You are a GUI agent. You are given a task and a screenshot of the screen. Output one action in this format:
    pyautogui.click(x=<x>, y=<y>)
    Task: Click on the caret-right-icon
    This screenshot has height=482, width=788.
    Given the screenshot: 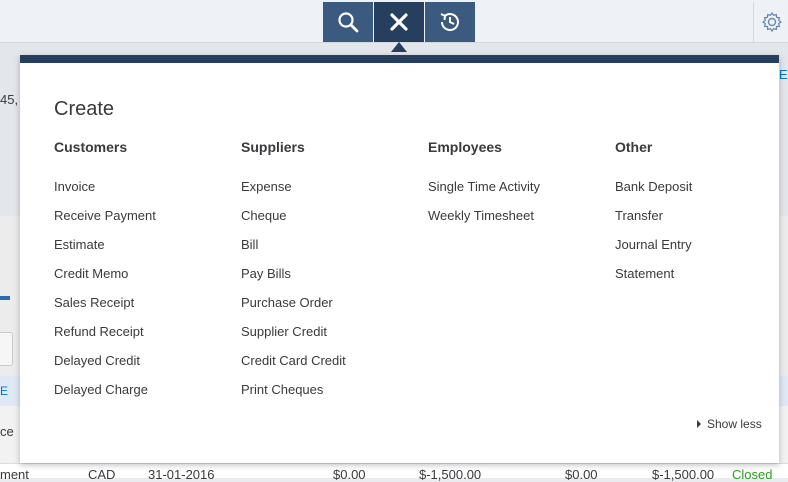 What is the action you would take?
    pyautogui.click(x=699, y=424)
    